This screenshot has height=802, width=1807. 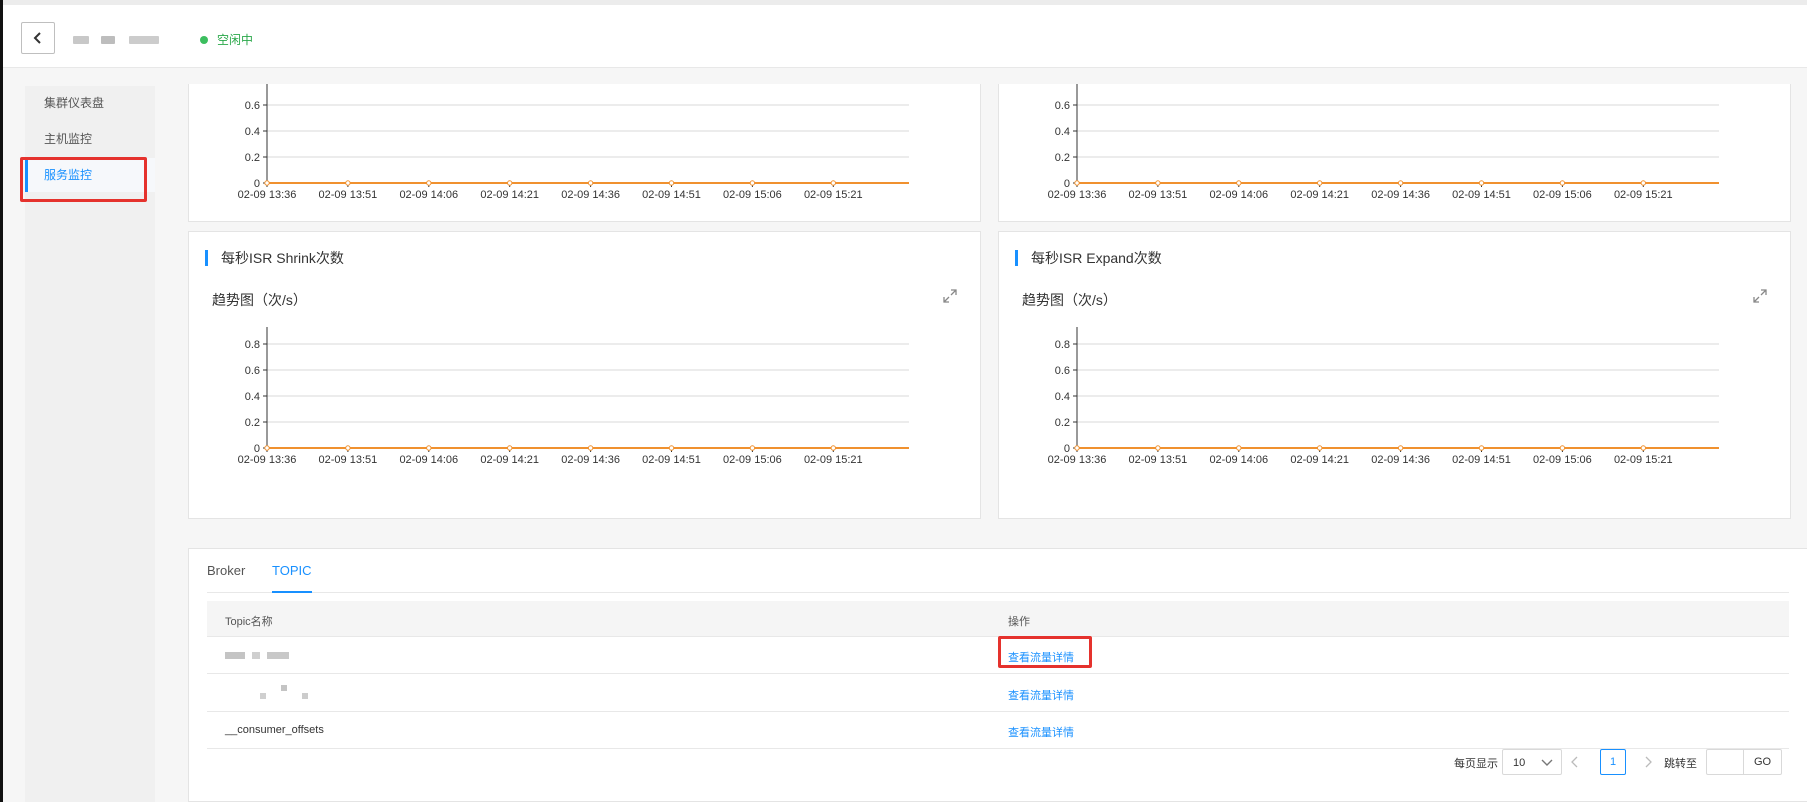 I want to click on jump-to-label: 跳转至, so click(x=1680, y=764).